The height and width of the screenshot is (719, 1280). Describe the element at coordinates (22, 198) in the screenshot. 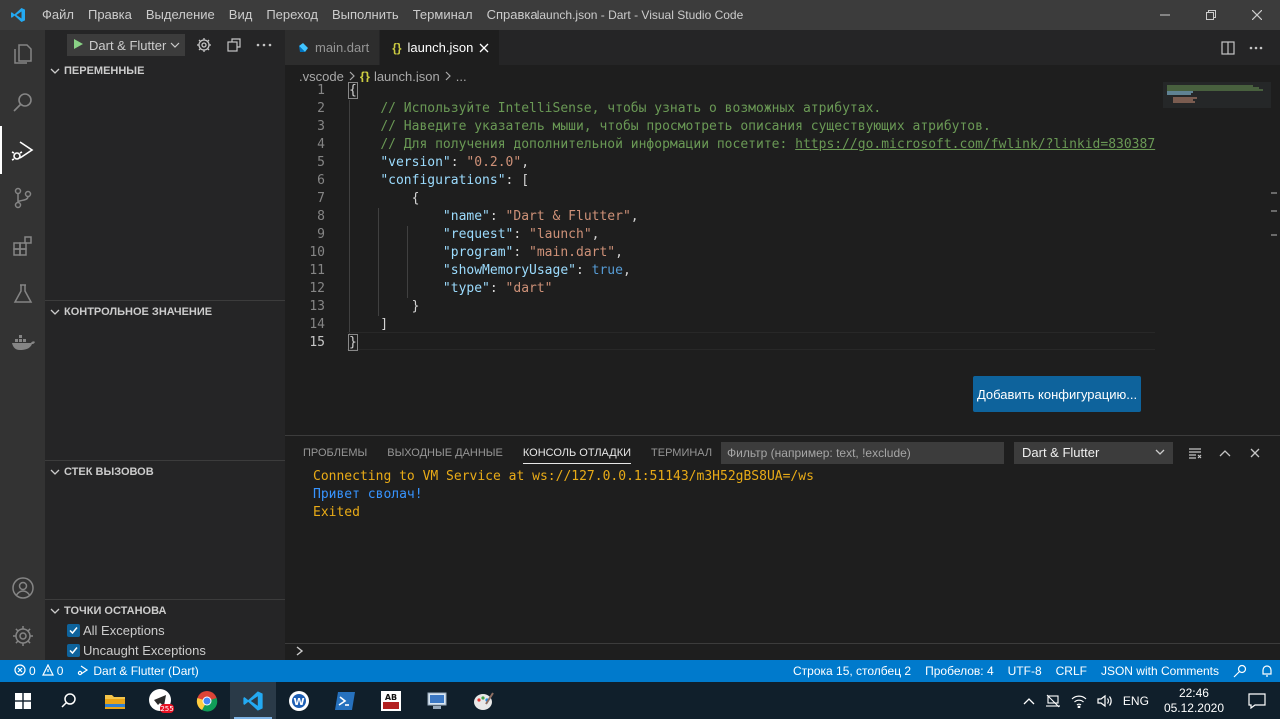

I see `source-control-icon` at that location.